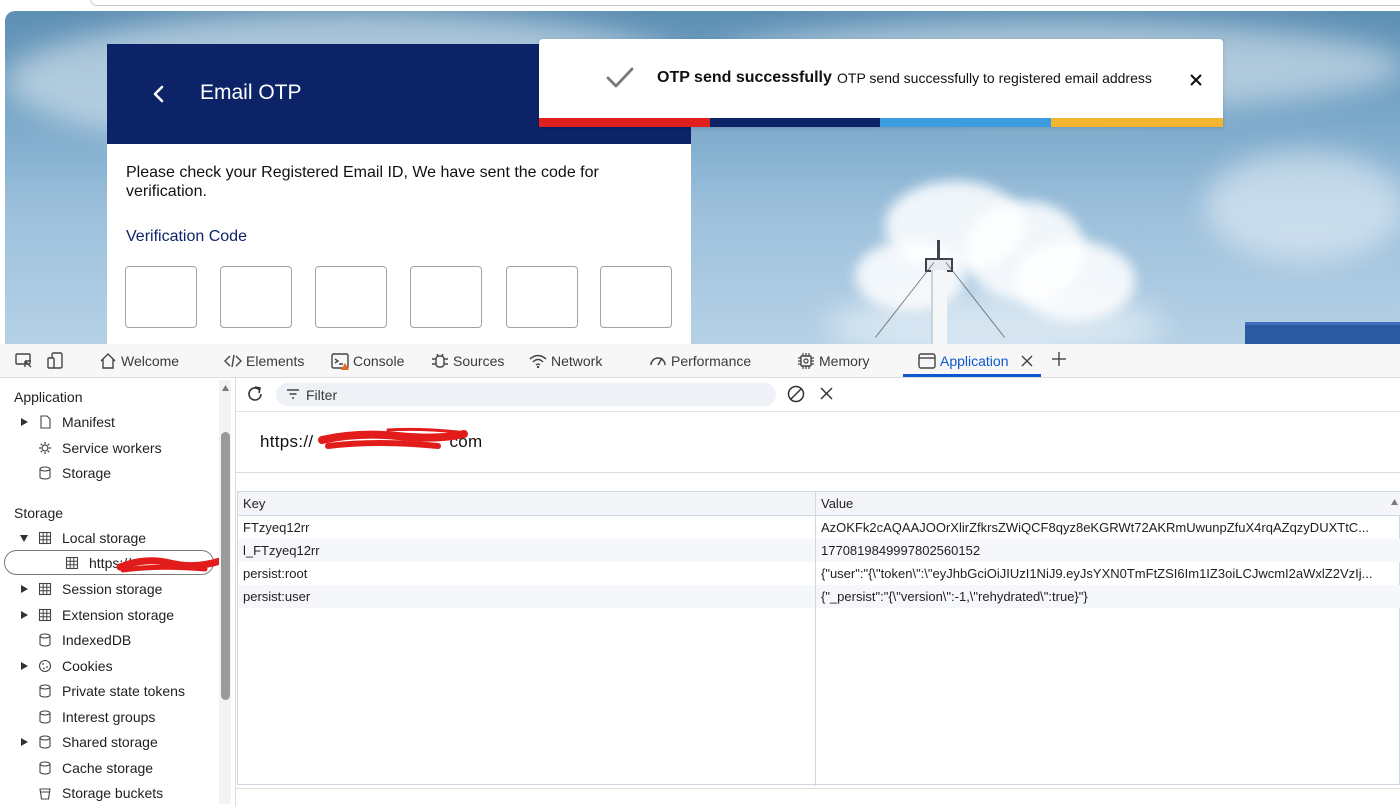 The width and height of the screenshot is (1400, 806). Describe the element at coordinates (367, 361) in the screenshot. I see `tab-console: Console` at that location.